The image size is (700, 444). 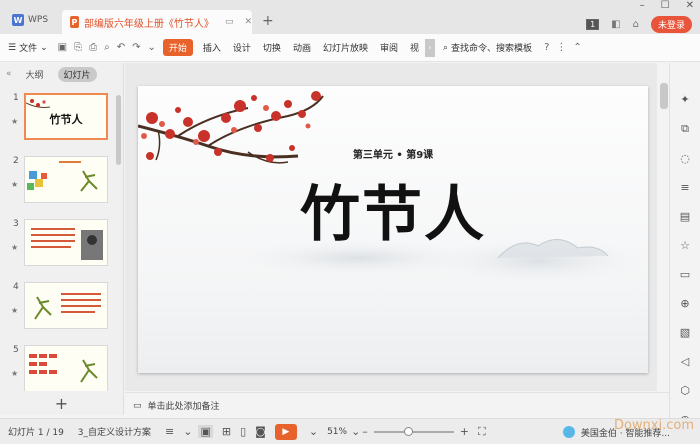 I want to click on fit-window-icon: ⛶, so click(x=482, y=432).